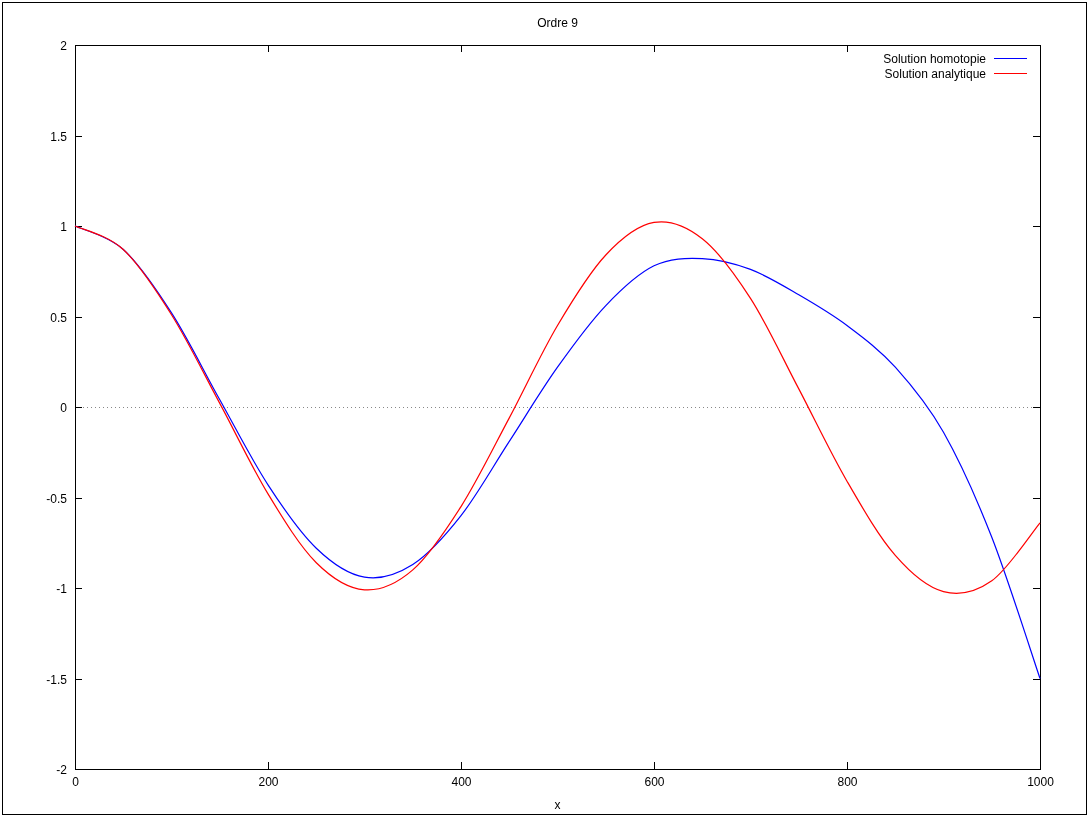 This screenshot has width=1089, height=818. I want to click on y-tick-label: 1, so click(63, 226).